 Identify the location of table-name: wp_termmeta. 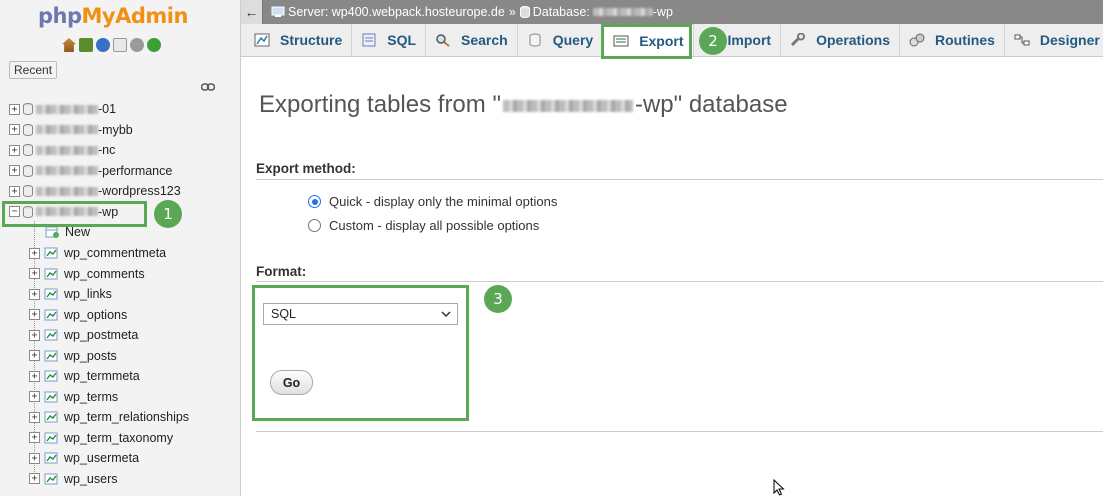
(102, 376).